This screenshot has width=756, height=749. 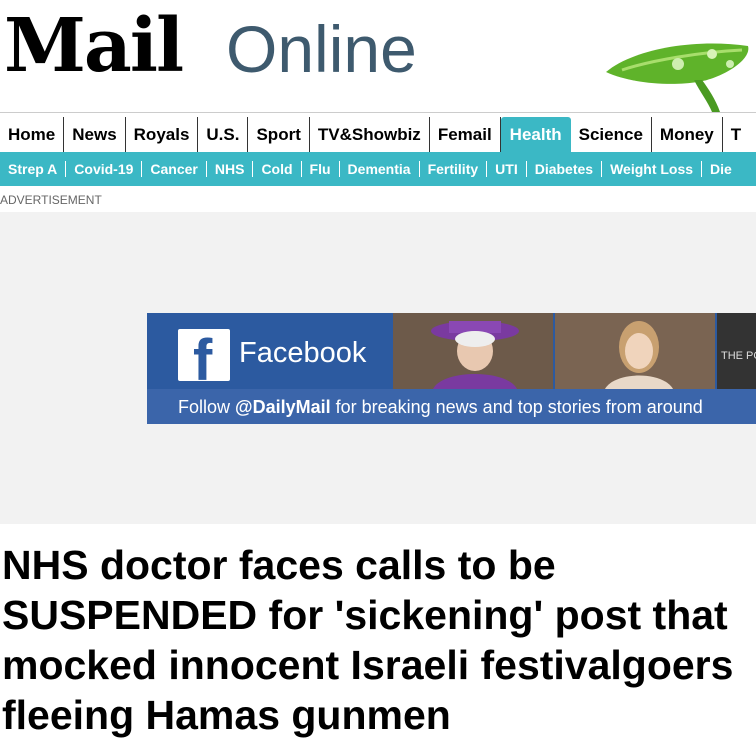 What do you see at coordinates (174, 169) in the screenshot?
I see `subnav-item-cancer: Cancer` at bounding box center [174, 169].